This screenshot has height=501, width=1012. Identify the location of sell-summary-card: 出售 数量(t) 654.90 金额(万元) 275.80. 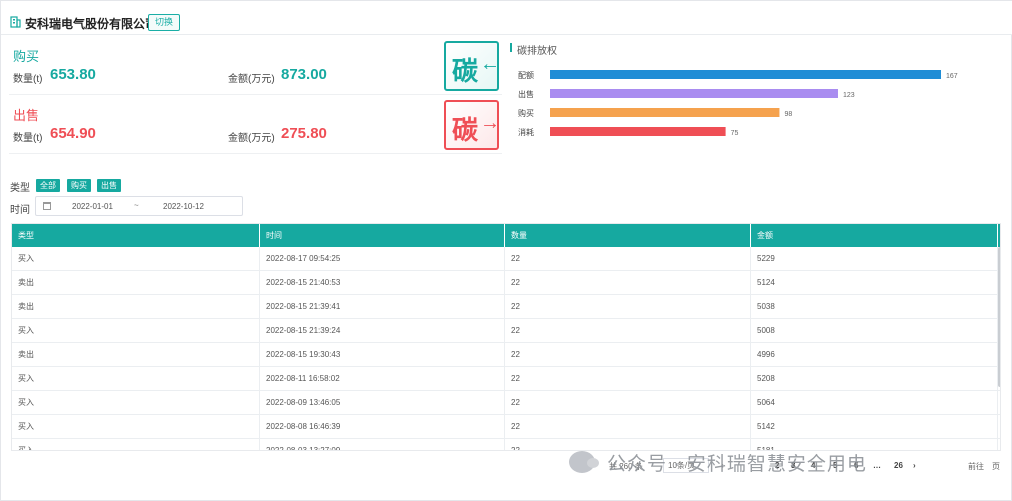
(255, 125).